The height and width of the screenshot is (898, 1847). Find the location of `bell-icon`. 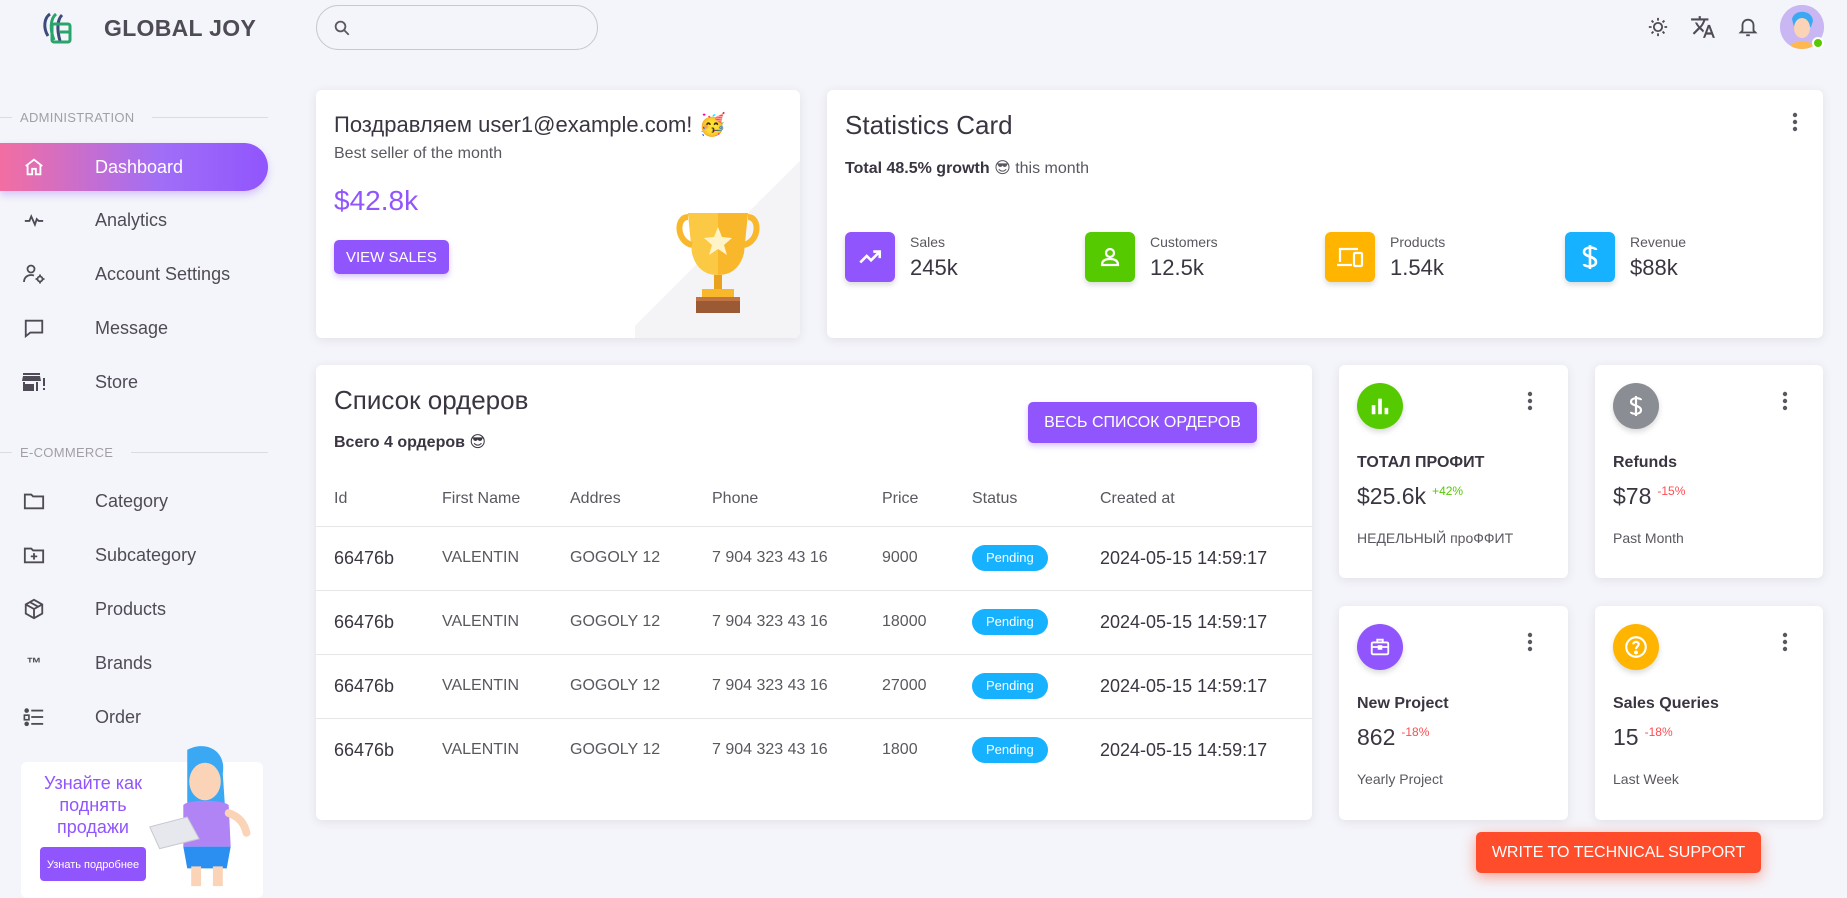

bell-icon is located at coordinates (1748, 27).